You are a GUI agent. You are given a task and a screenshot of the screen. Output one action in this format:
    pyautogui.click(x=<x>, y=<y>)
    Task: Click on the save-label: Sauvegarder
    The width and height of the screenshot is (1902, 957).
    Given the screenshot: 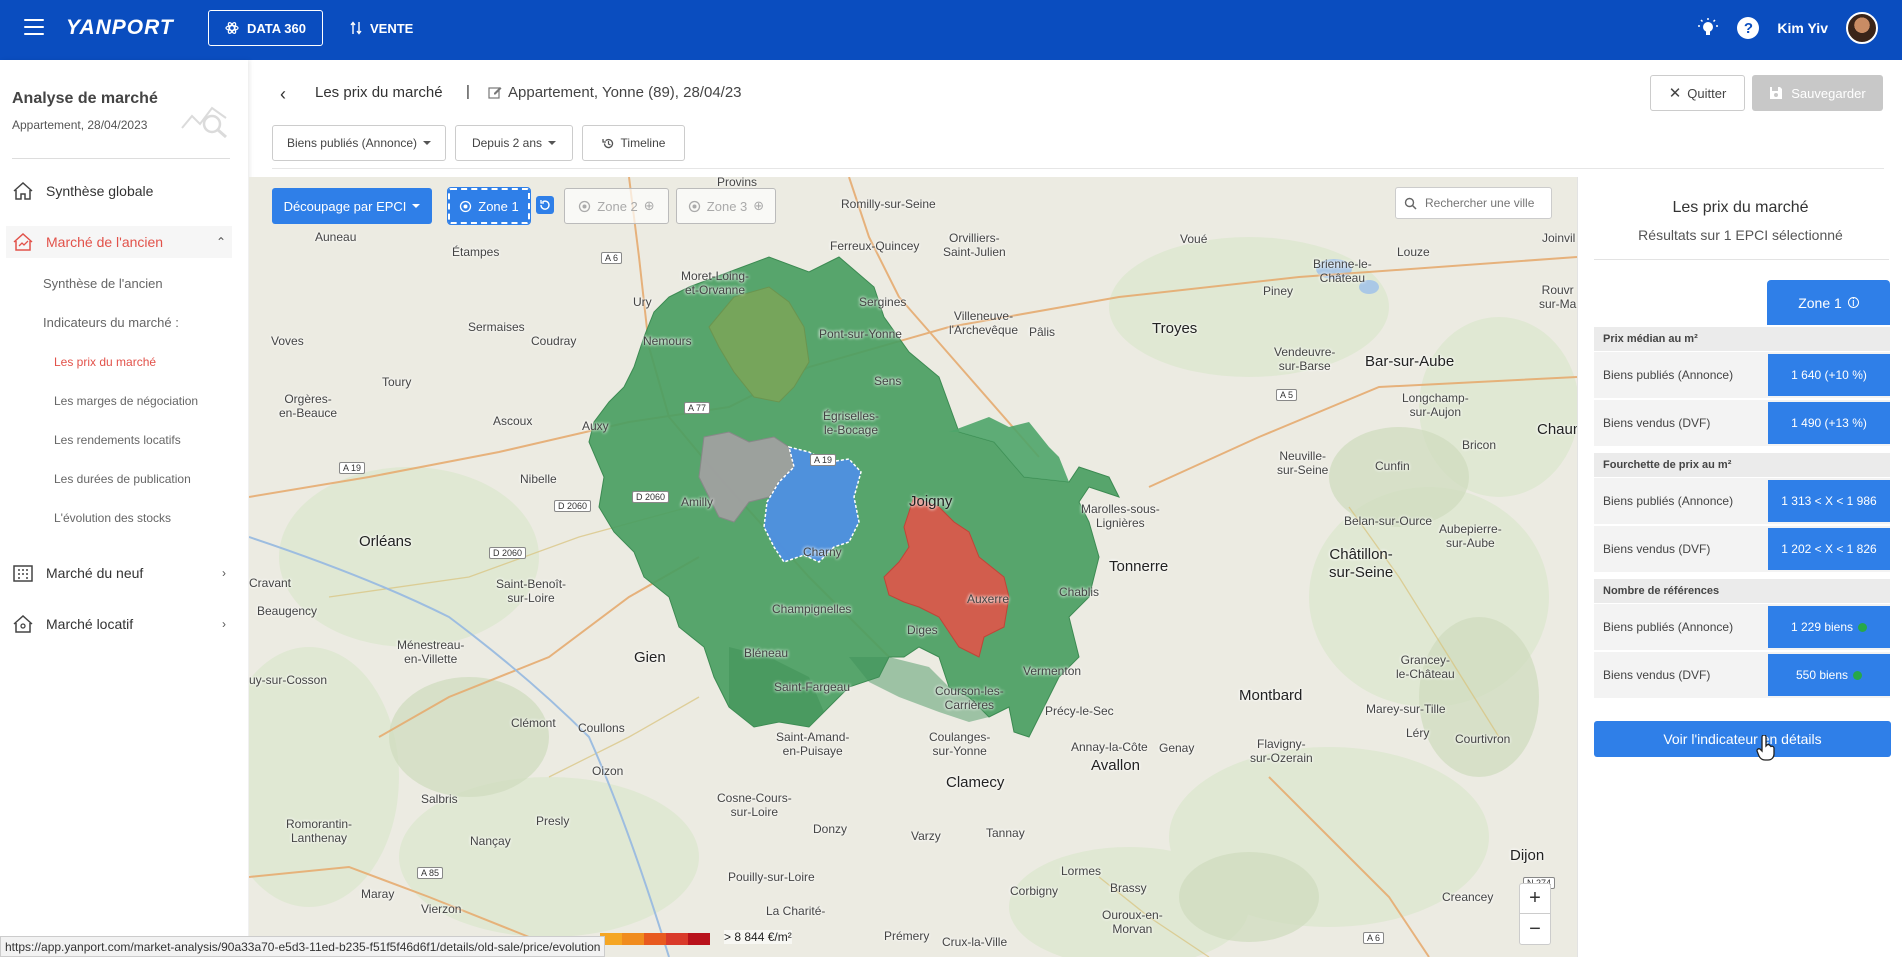 What is the action you would take?
    pyautogui.click(x=1828, y=93)
    